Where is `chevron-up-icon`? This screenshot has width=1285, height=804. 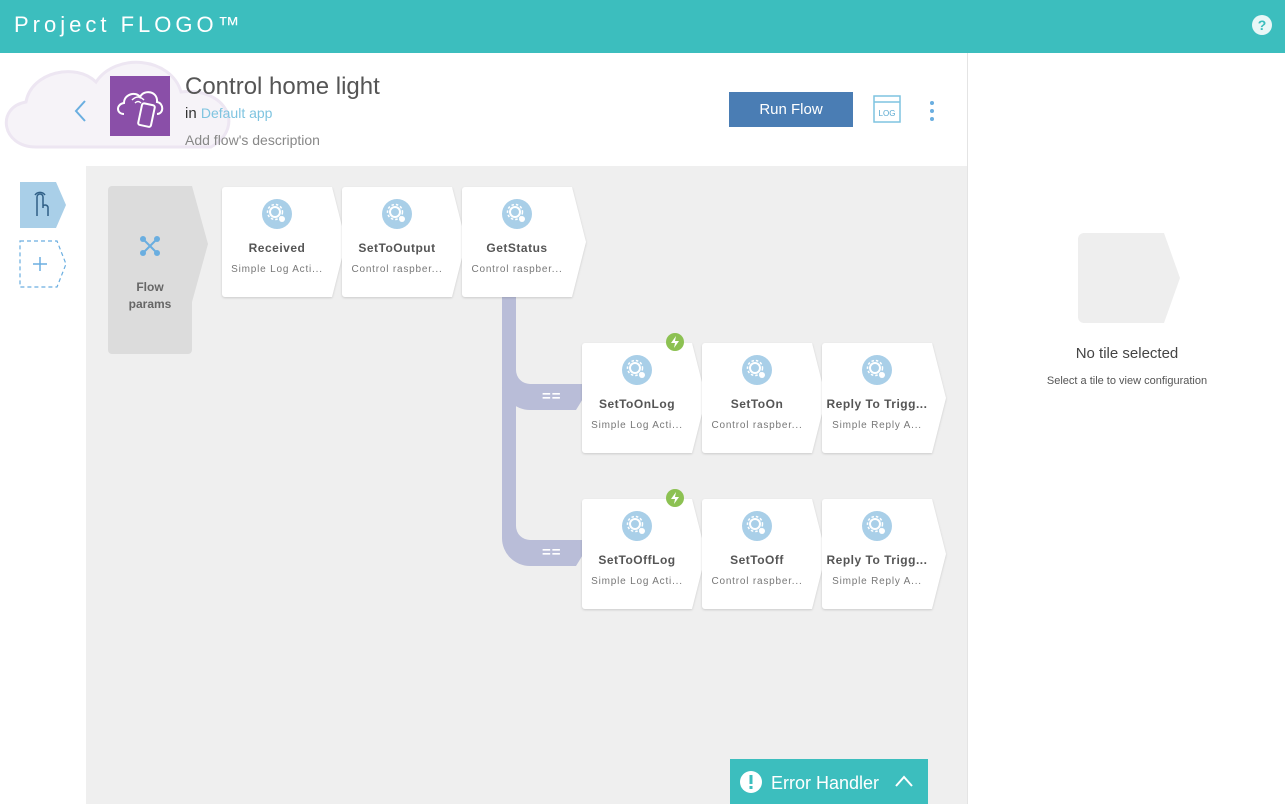 chevron-up-icon is located at coordinates (904, 781).